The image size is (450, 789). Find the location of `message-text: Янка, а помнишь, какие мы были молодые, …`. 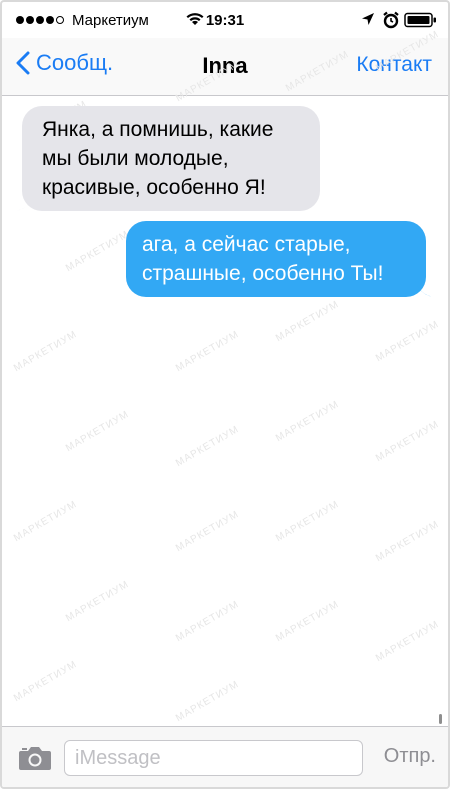

message-text: Янка, а помнишь, какие мы были молодые, … is located at coordinates (158, 158).